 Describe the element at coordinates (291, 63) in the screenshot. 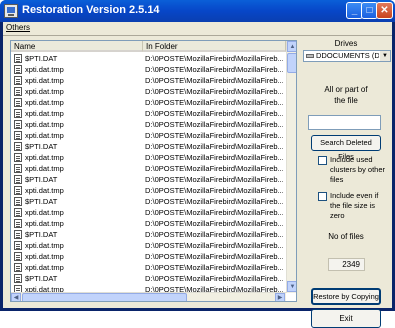

I see `vertical-scroll-thumb` at that location.